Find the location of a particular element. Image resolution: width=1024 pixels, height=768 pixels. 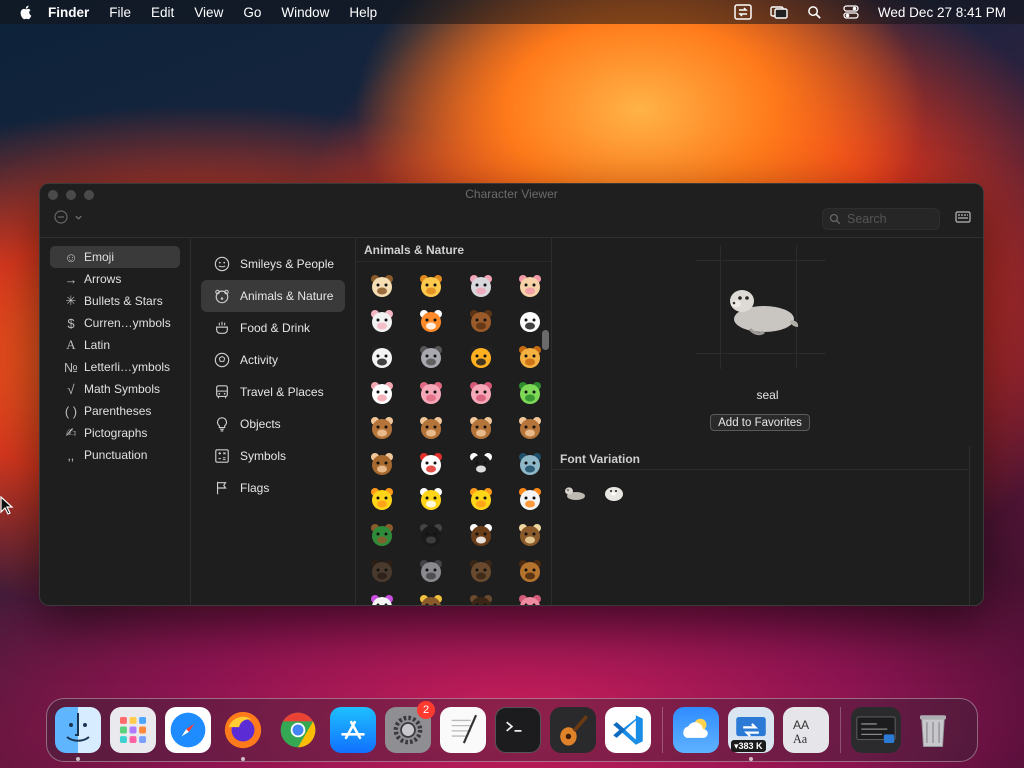

emoji-cell-boar is located at coordinates (481, 571).